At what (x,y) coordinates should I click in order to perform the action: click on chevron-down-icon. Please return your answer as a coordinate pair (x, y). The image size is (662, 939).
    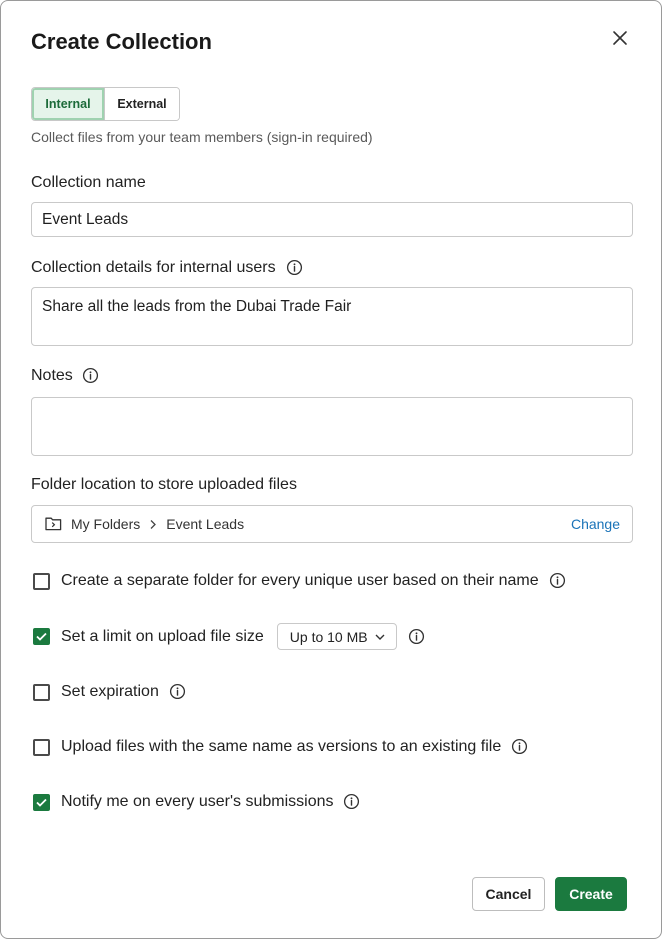
    Looking at the image, I should click on (380, 637).